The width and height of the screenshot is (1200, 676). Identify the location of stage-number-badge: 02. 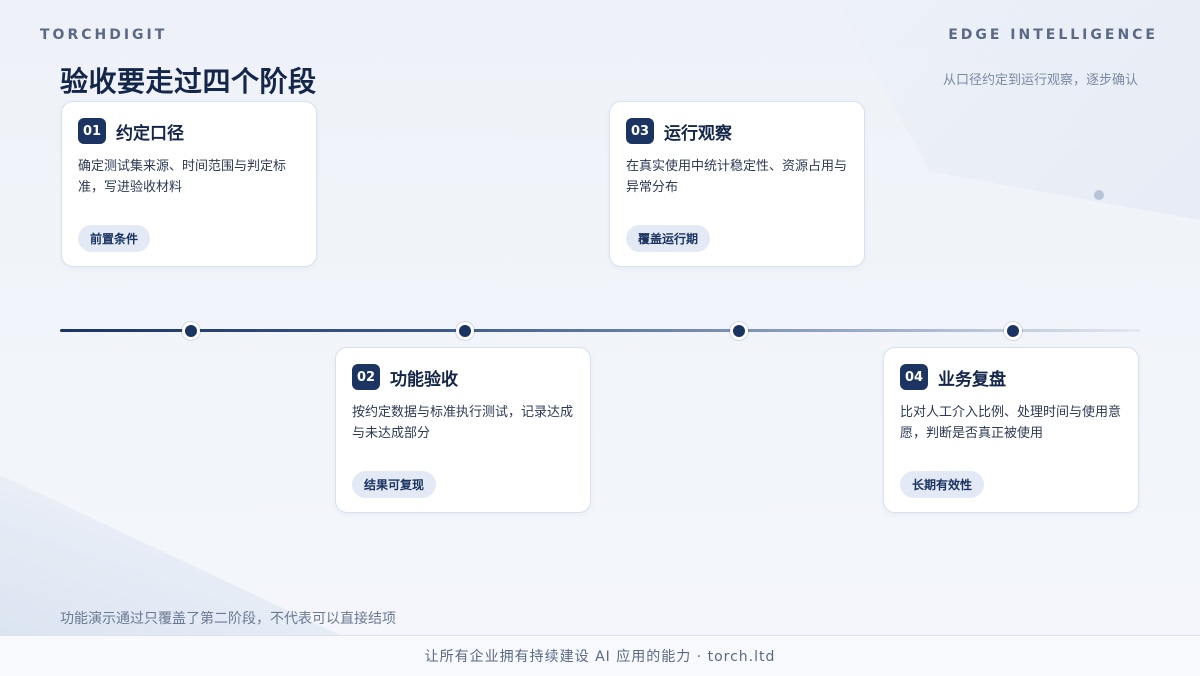
(366, 377).